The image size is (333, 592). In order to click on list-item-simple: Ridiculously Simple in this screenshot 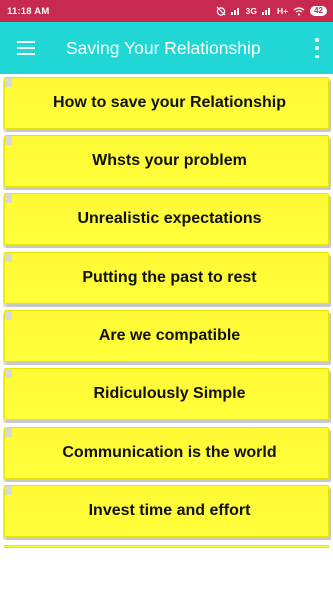, I will do `click(166, 394)`.